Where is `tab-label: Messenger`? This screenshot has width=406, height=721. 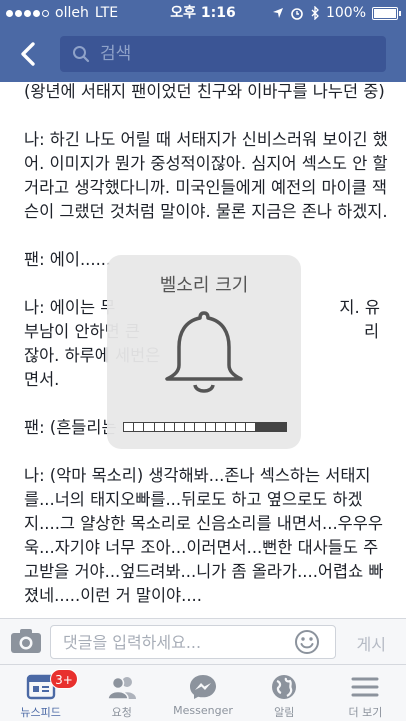 tab-label: Messenger is located at coordinates (203, 710).